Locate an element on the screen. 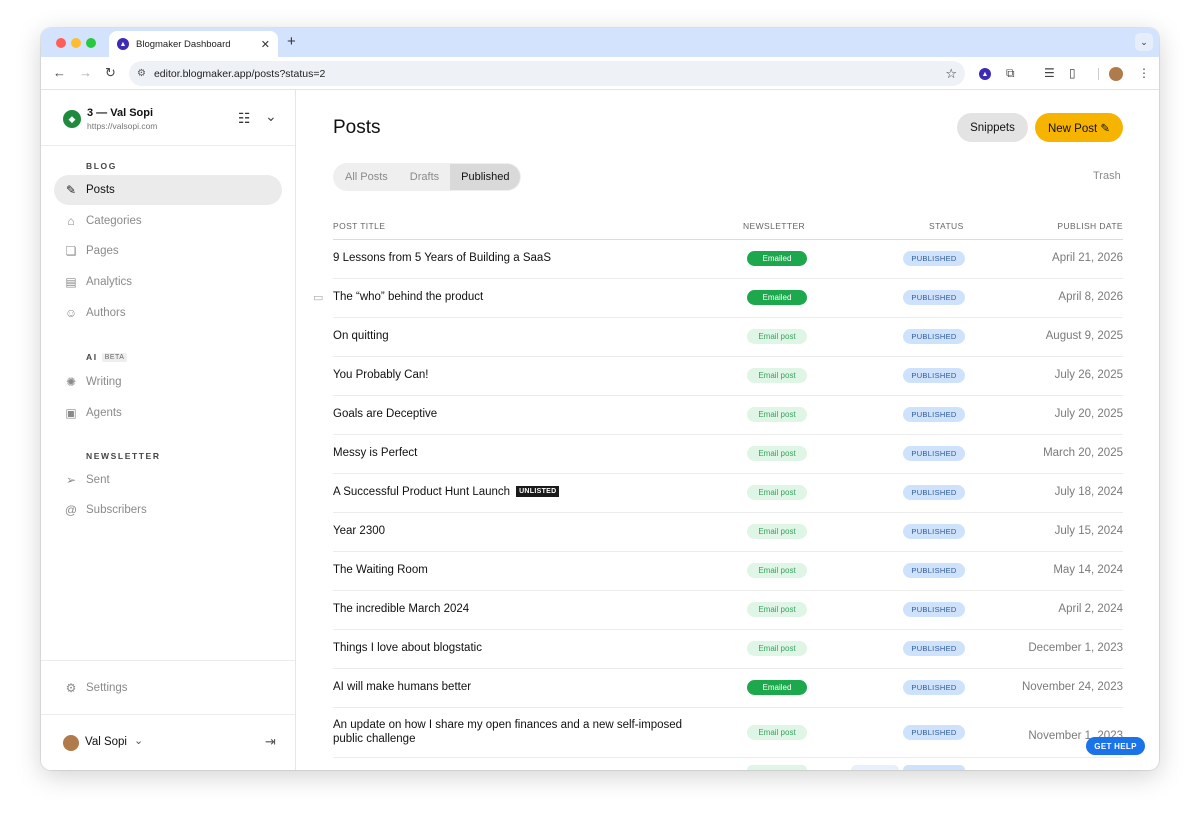 This screenshot has height=824, width=1200. browser-tab: ▲ Blogmaker Dashboard ✕ is located at coordinates (193, 44).